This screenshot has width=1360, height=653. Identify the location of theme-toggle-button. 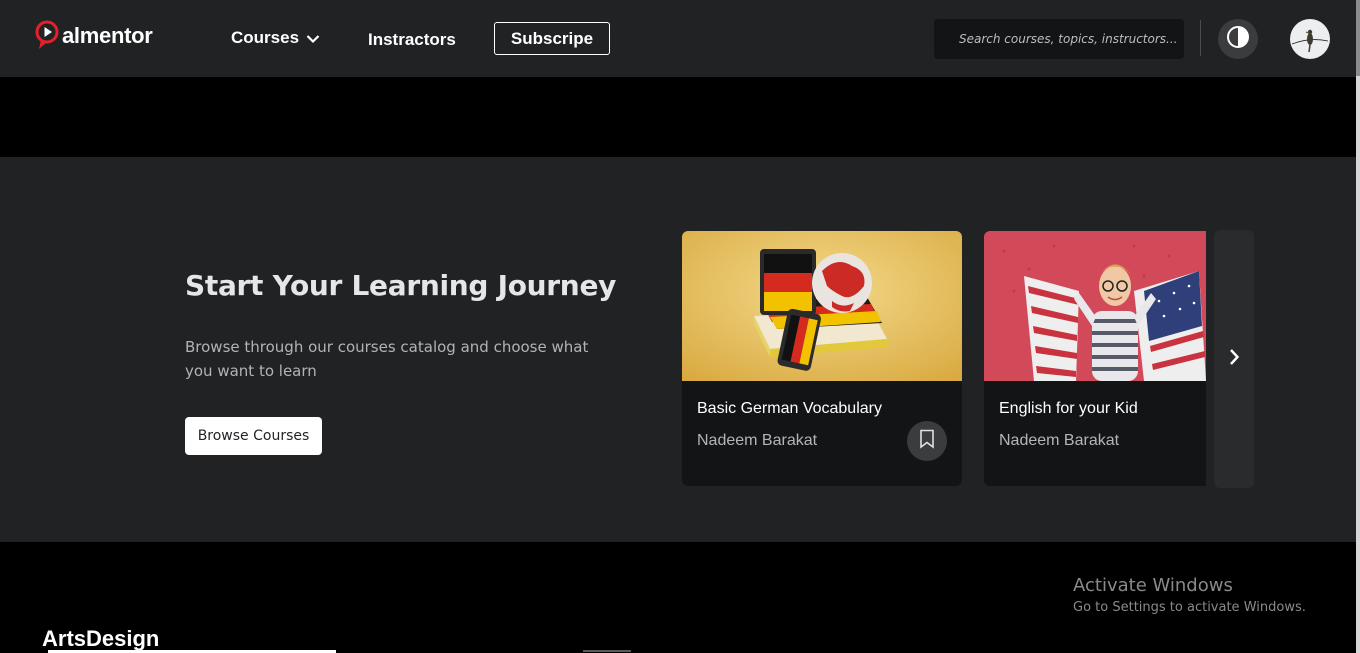
(1238, 39).